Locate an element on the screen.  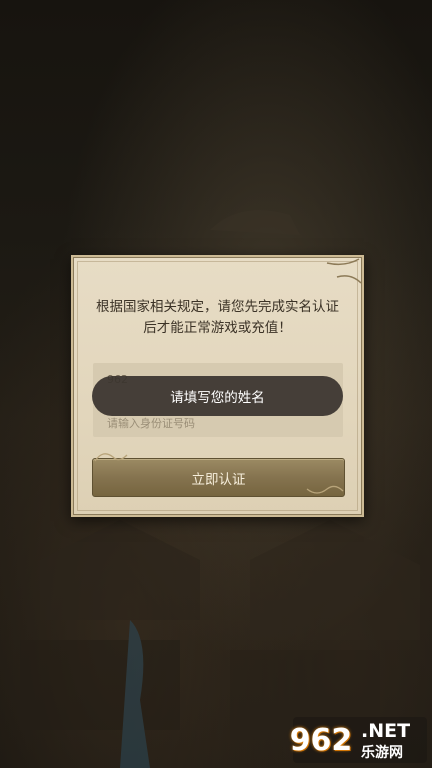
watermark-site-name: 乐游网 is located at coordinates (382, 753).